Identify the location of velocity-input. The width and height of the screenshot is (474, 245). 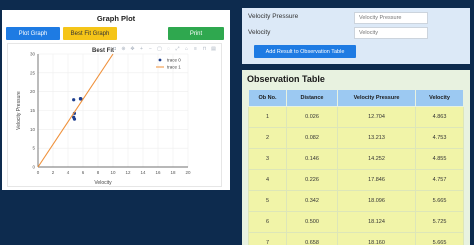
(391, 33).